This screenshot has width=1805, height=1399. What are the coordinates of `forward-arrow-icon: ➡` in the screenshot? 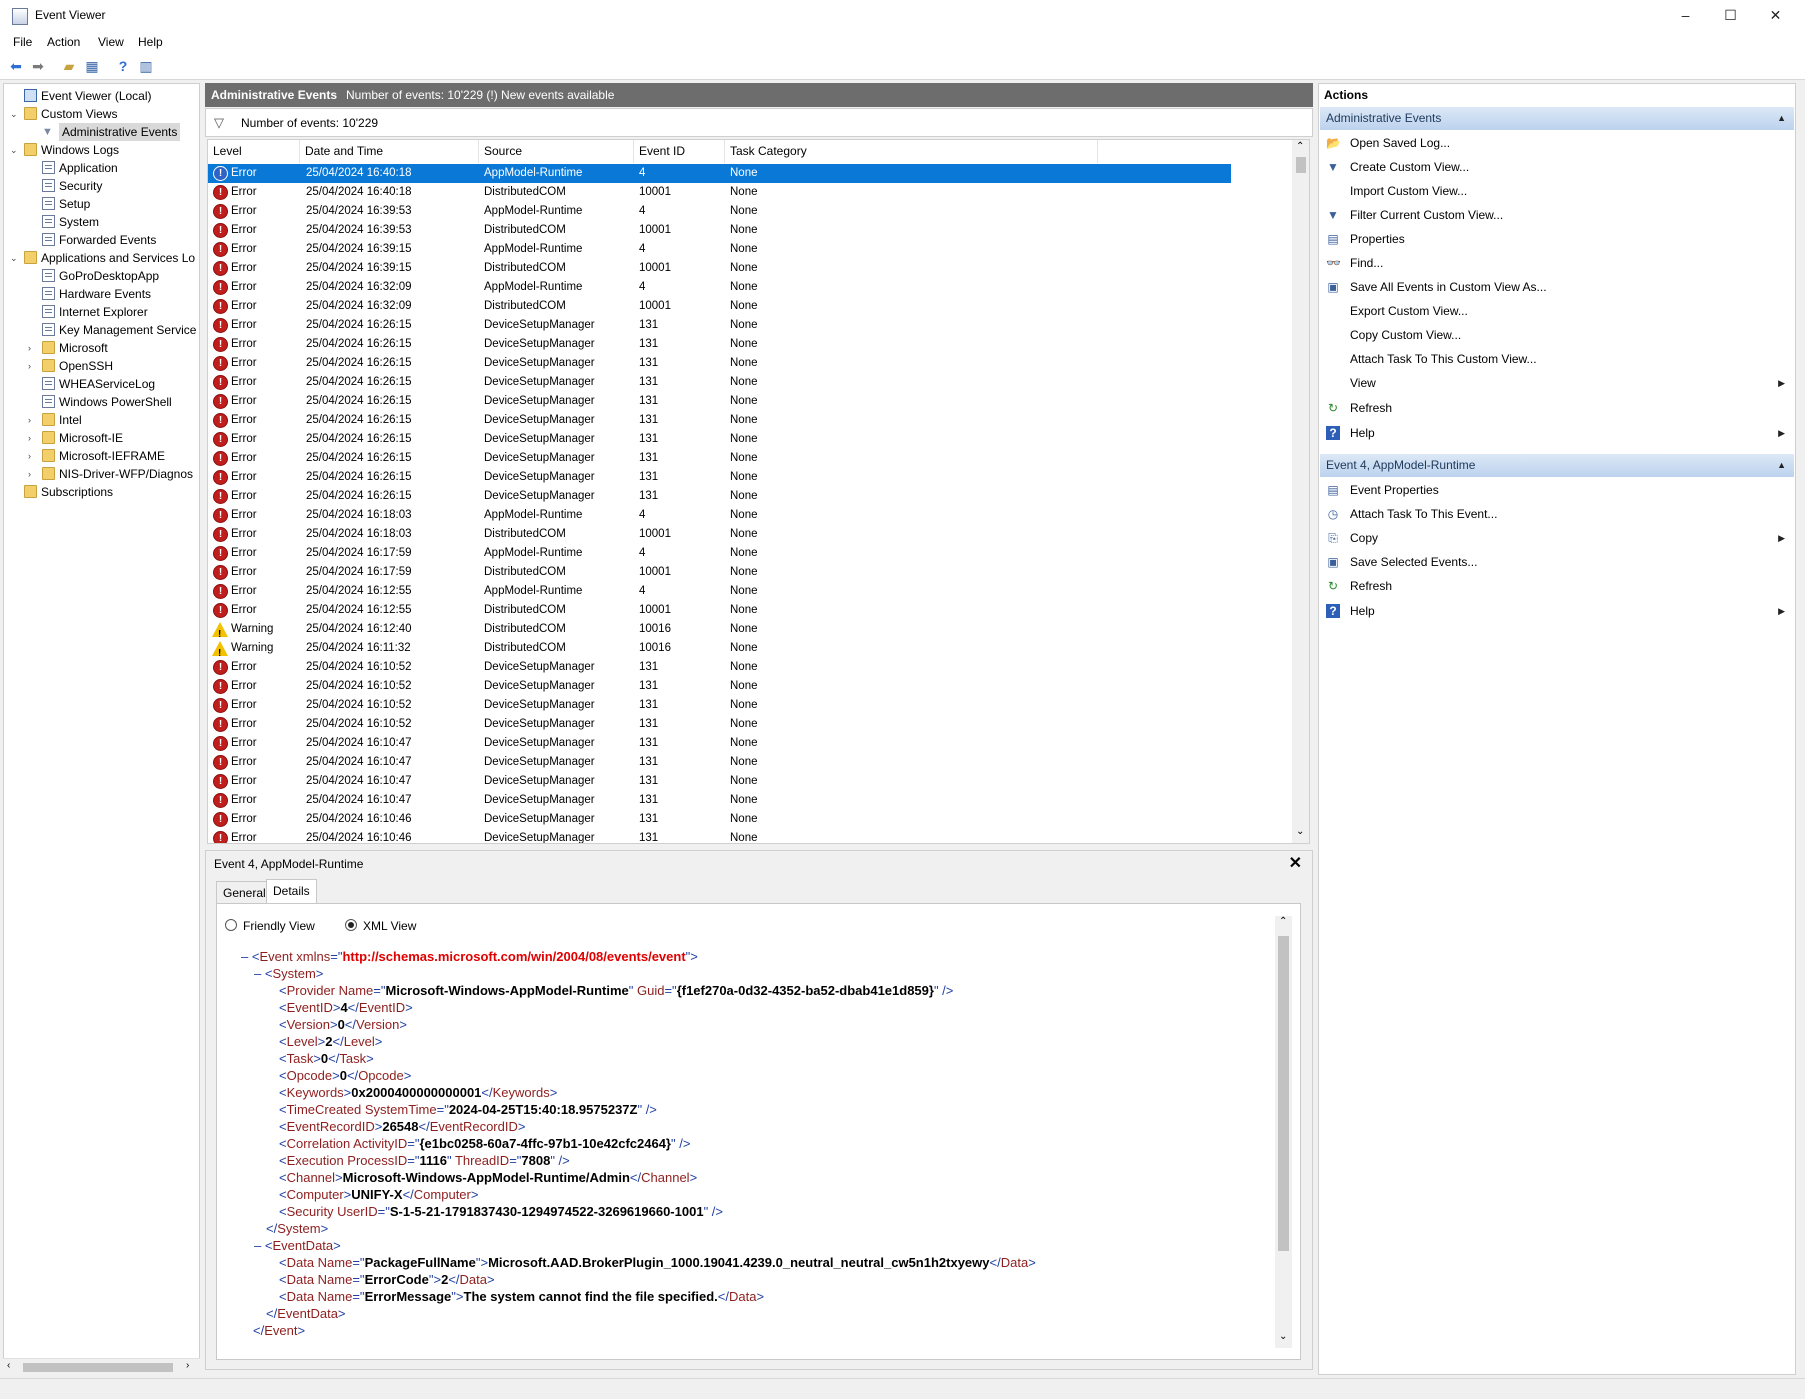 It's located at (38, 66).